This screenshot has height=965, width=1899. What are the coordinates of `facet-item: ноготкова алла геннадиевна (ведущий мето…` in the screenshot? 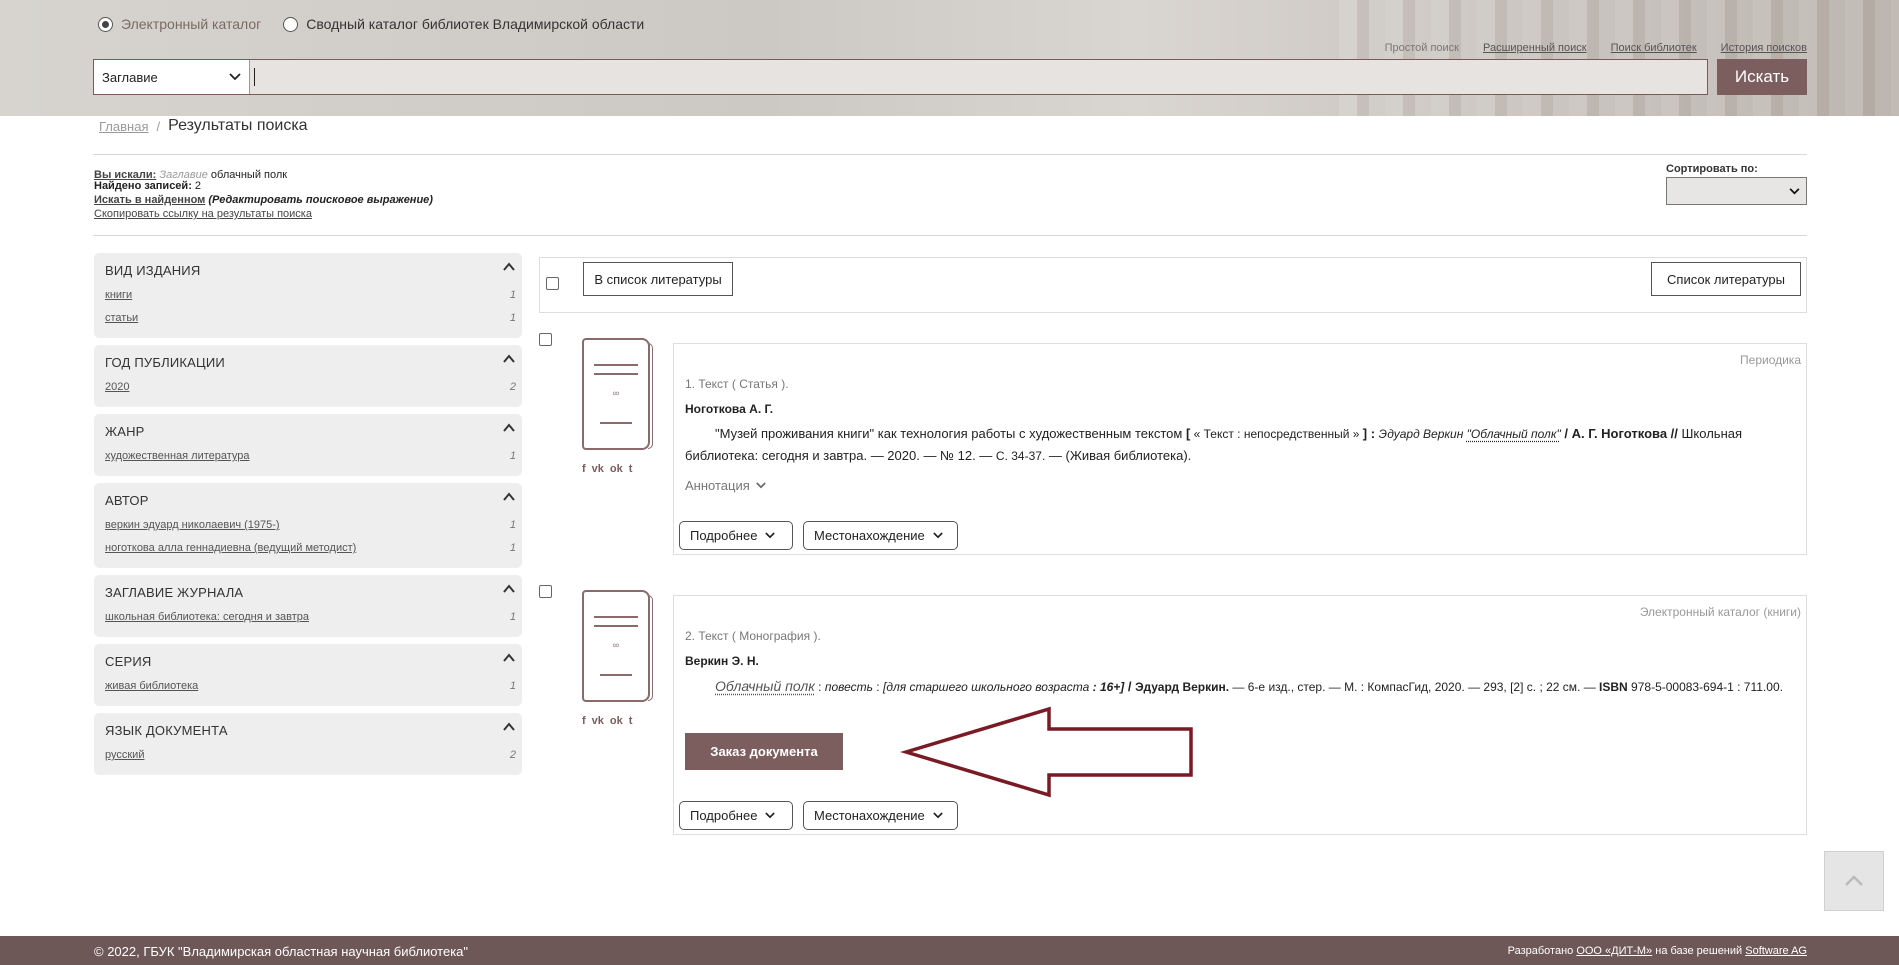 It's located at (310, 548).